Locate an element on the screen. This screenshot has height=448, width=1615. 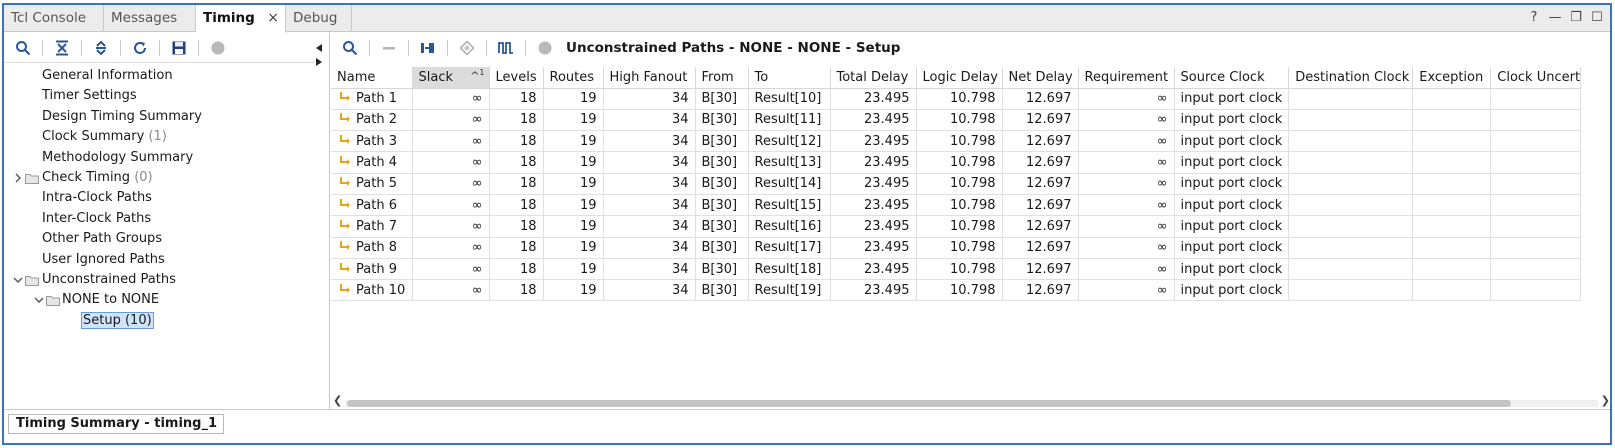
column-header-routes: Routes is located at coordinates (573, 78).